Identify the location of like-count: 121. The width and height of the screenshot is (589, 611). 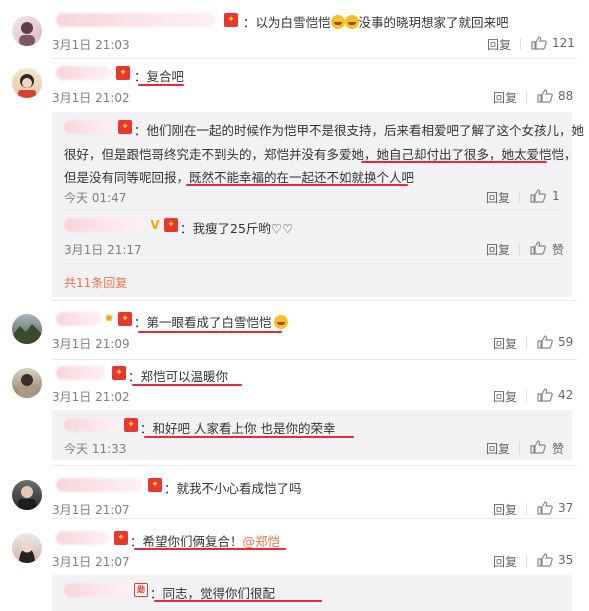
(563, 43).